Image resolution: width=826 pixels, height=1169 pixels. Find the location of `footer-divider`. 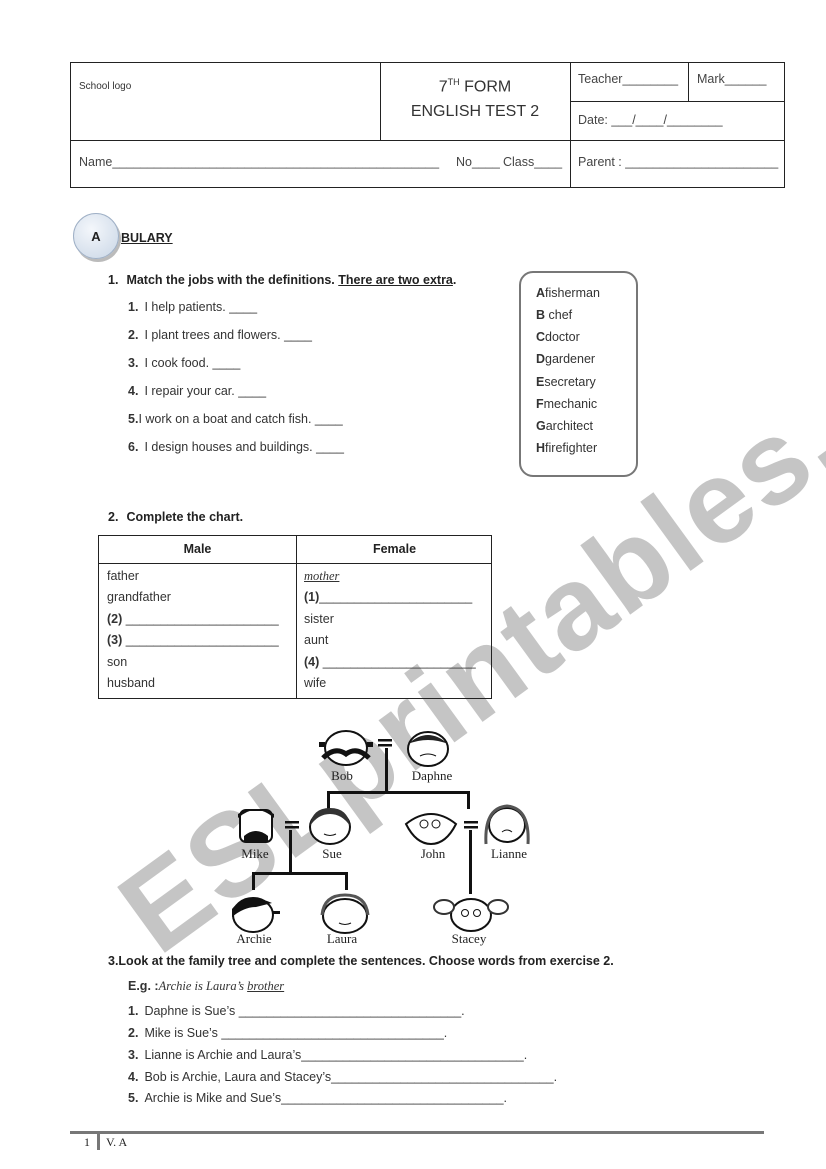

footer-divider is located at coordinates (417, 1132).